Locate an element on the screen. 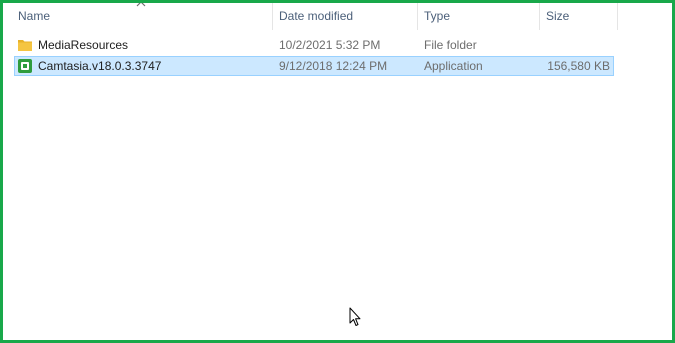 The height and width of the screenshot is (343, 675). column-header-bar: Name Date modified Type Size is located at coordinates (337, 15).